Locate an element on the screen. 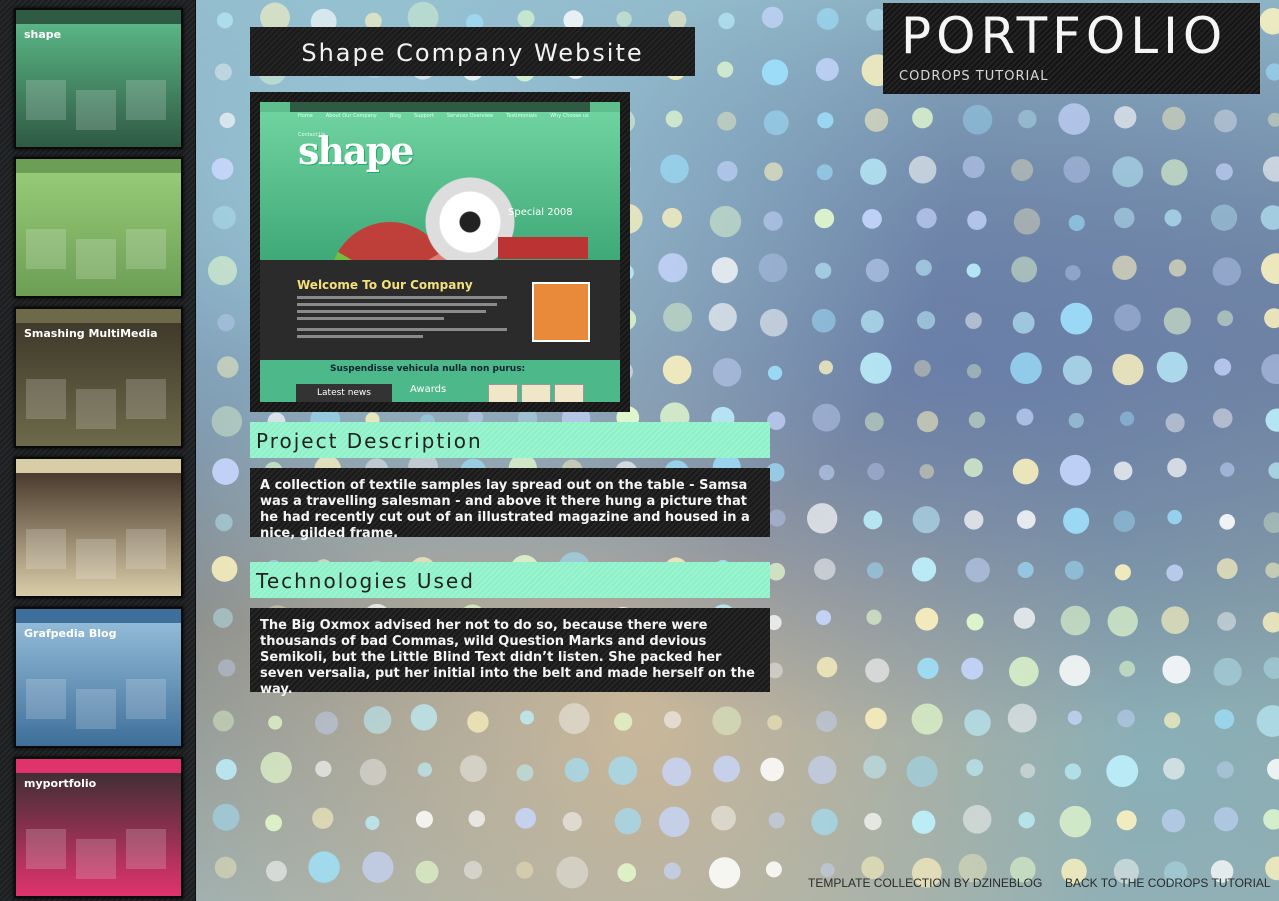  brand-header: PORTFOLIO CODROPS TUTORIAL is located at coordinates (1071, 48).